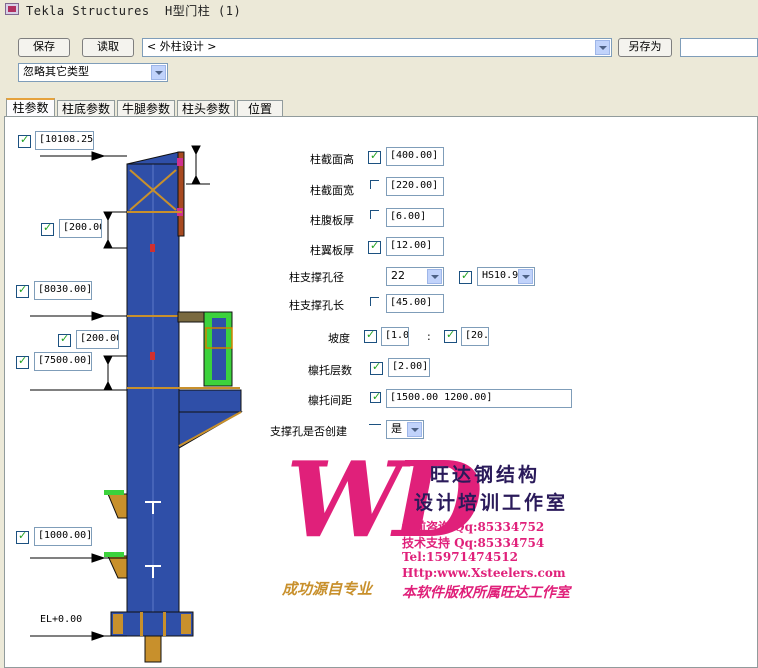 The image size is (758, 668). I want to click on create-brace-holes-select: 是, so click(405, 429).